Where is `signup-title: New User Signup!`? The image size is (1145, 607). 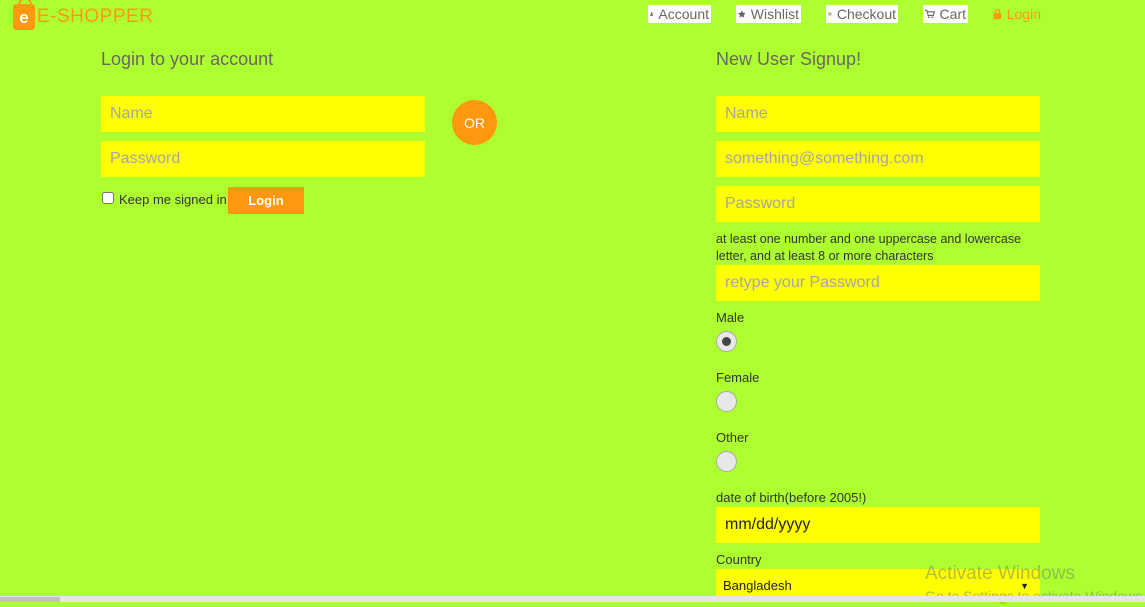 signup-title: New User Signup! is located at coordinates (789, 59).